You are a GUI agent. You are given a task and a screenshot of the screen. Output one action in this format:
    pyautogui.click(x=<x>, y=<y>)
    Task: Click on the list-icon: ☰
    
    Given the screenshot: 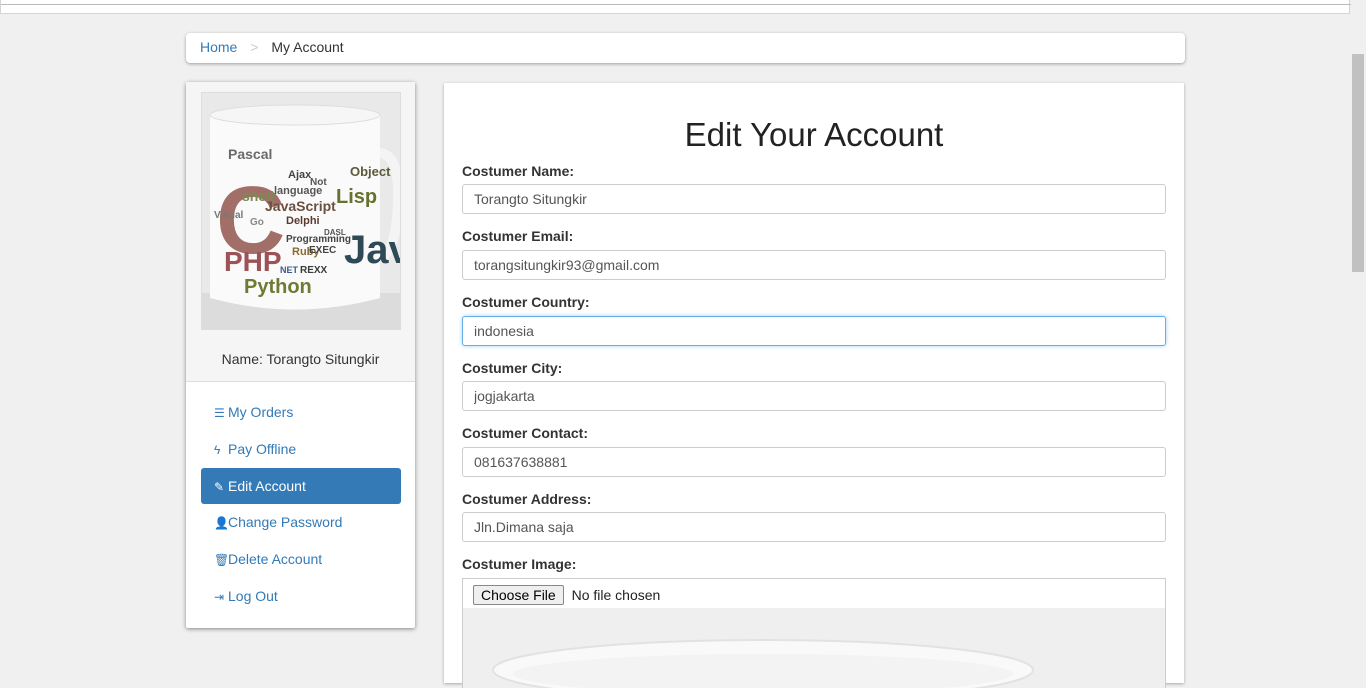 What is the action you would take?
    pyautogui.click(x=219, y=413)
    